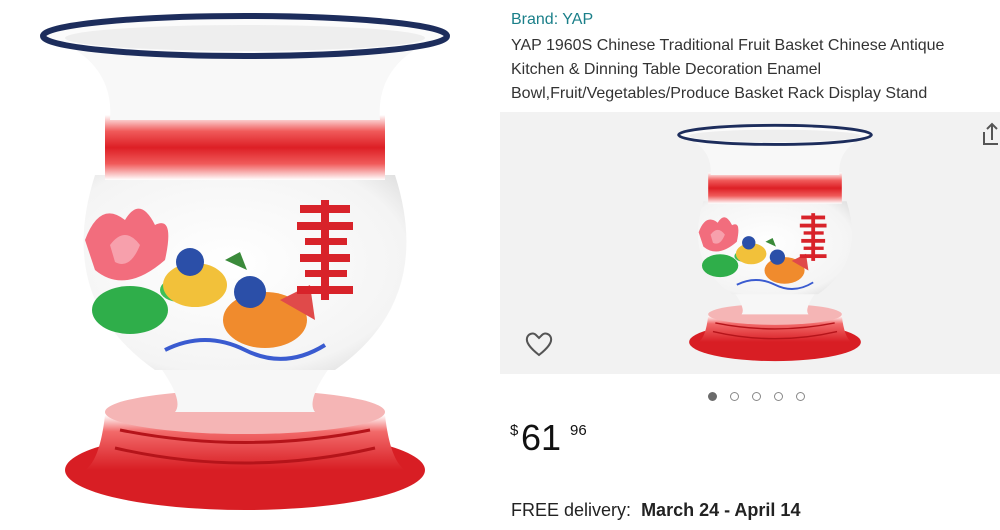 Image resolution: width=1000 pixels, height=530 pixels. What do you see at coordinates (721, 510) in the screenshot?
I see `delivery-dates: March 24 - April 14` at bounding box center [721, 510].